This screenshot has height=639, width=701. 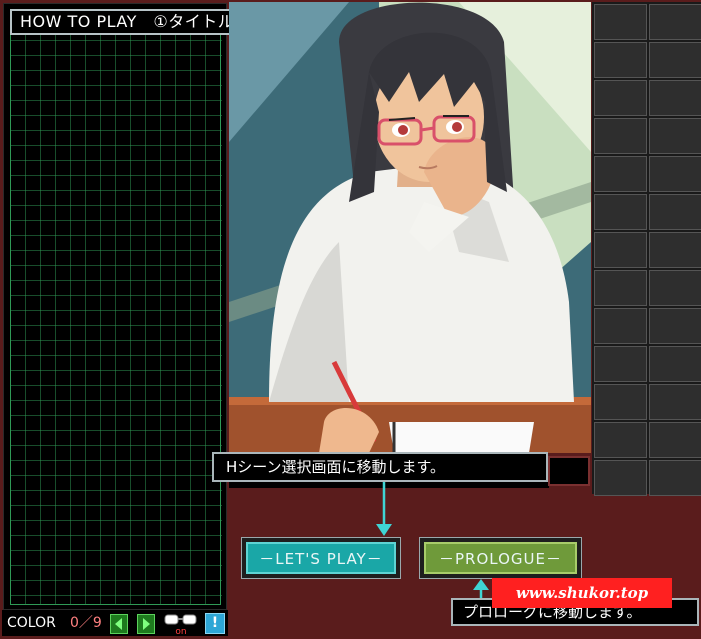 I want to click on color-label: COLOR, so click(x=31, y=623).